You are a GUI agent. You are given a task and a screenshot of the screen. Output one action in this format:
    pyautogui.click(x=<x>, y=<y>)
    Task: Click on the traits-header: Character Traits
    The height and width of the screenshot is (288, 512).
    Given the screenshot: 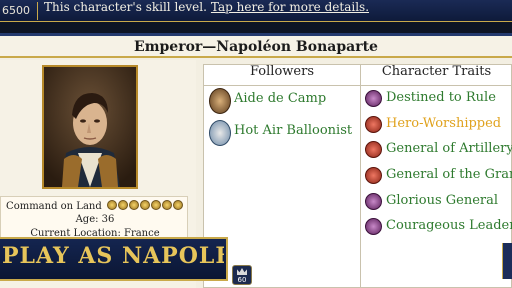 What is the action you would take?
    pyautogui.click(x=436, y=75)
    